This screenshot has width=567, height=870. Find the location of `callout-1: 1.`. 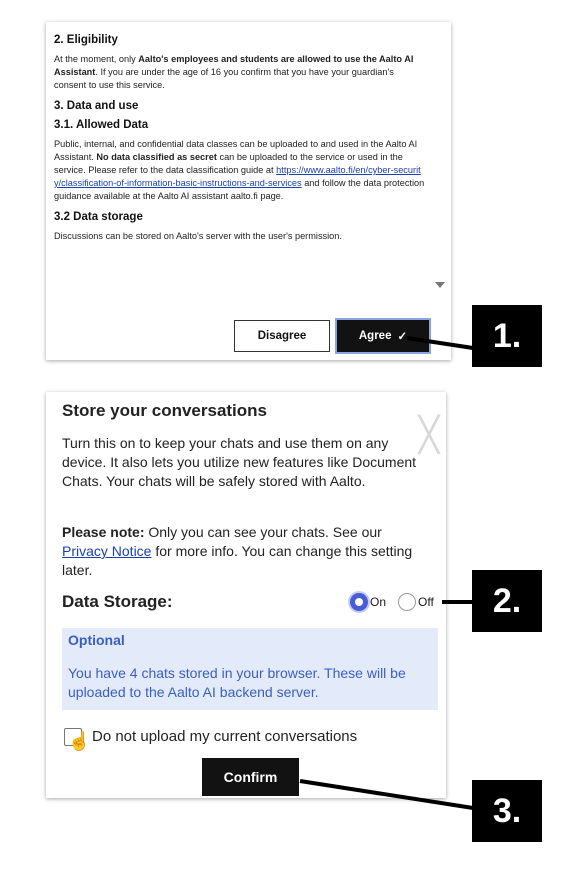

callout-1: 1. is located at coordinates (507, 336).